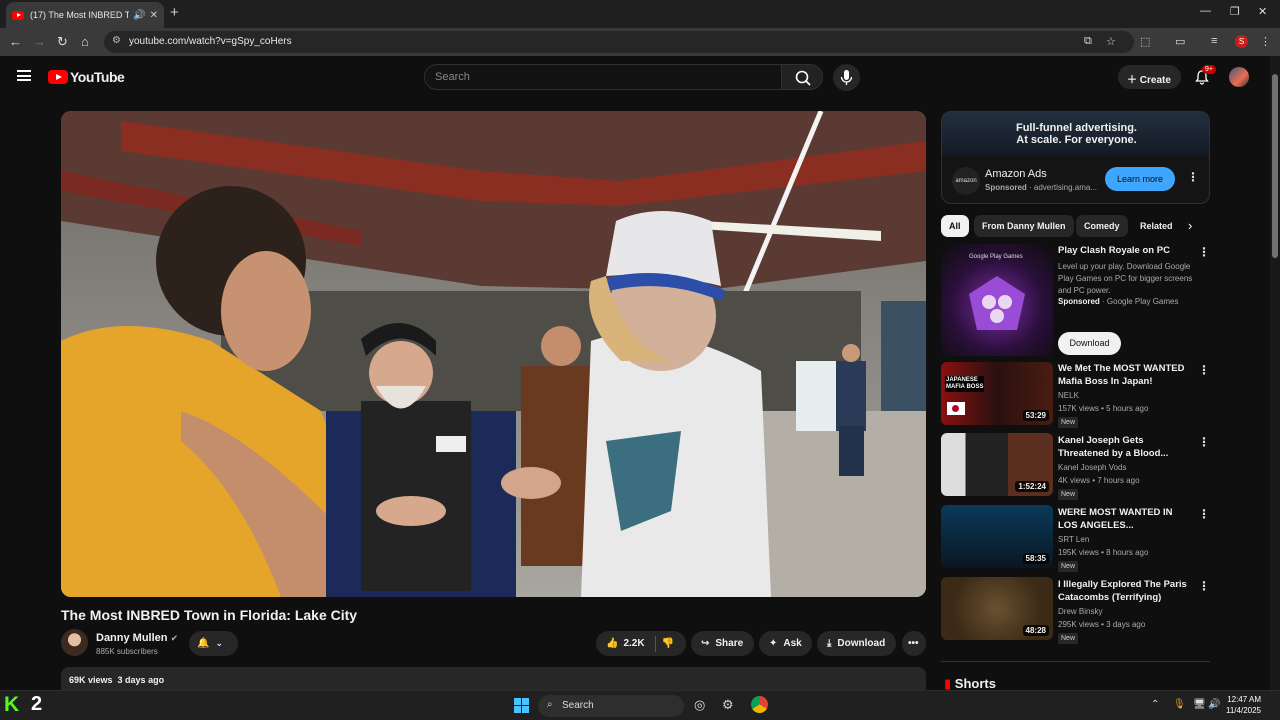  What do you see at coordinates (699, 705) in the screenshot?
I see `app-icon: ◎` at bounding box center [699, 705].